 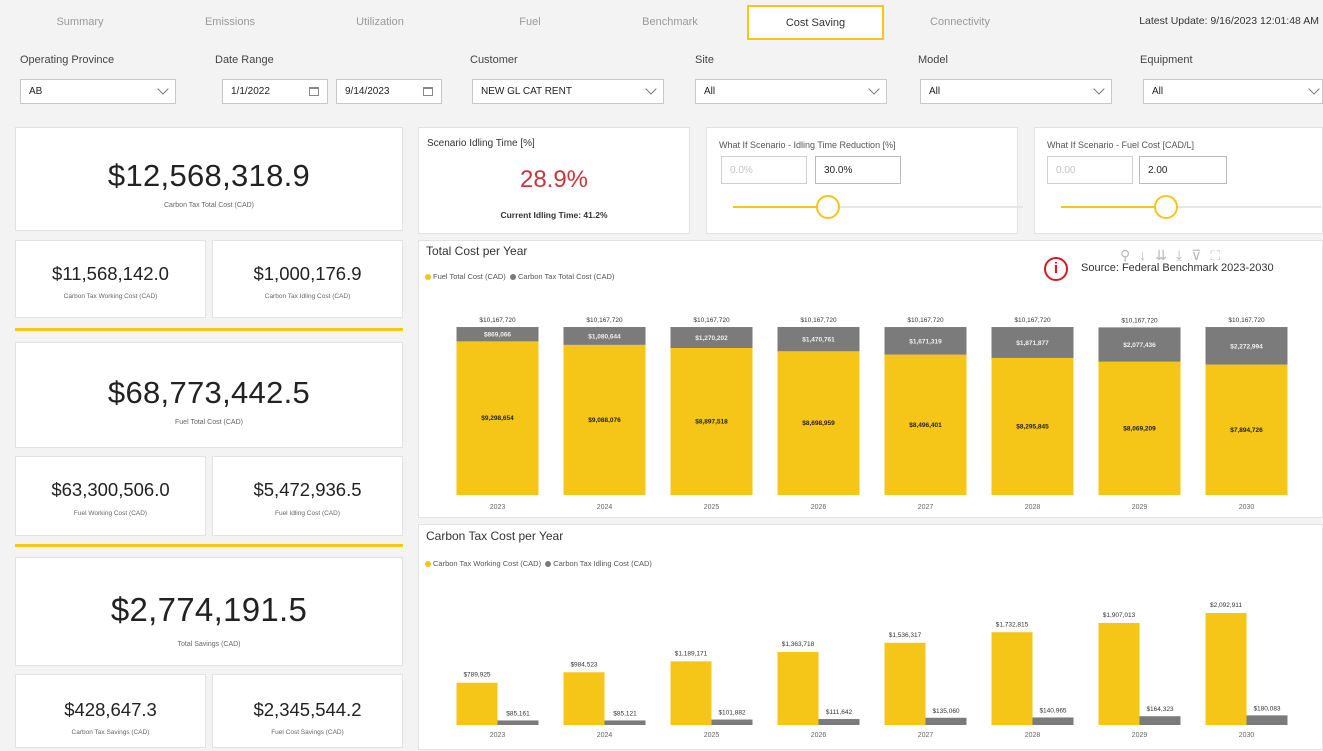 I want to click on working-data-label: $1,907,013, so click(x=1119, y=615).